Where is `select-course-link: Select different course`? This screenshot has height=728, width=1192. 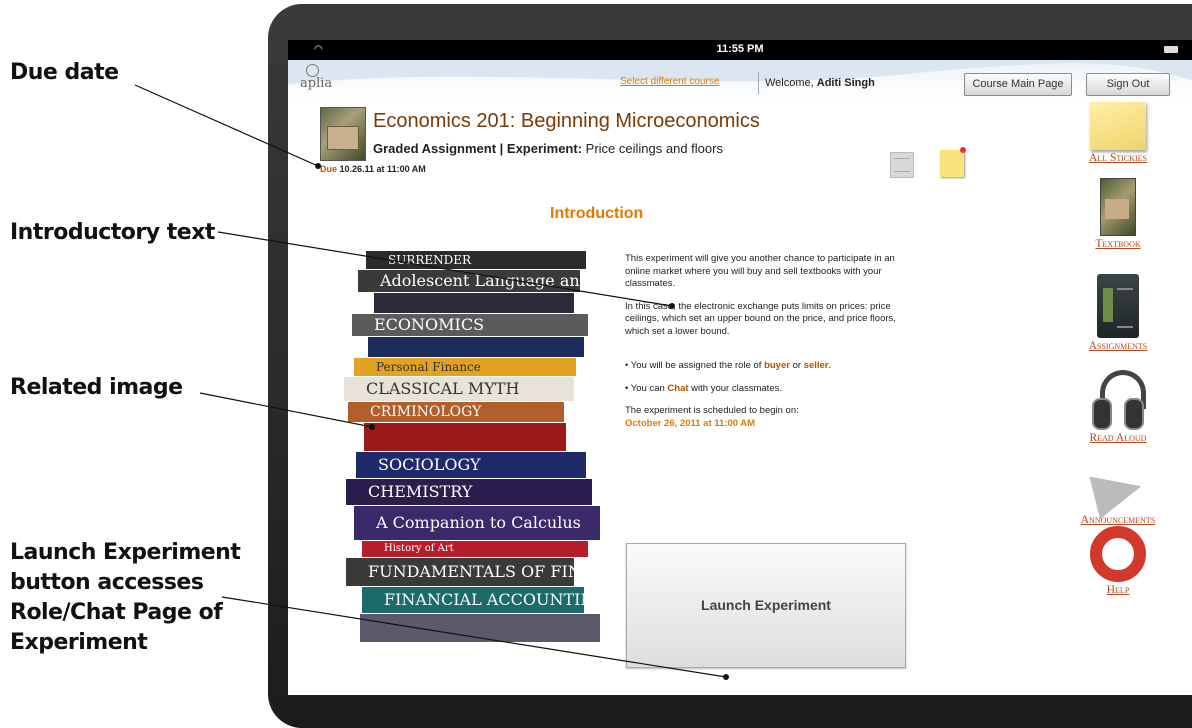
select-course-link: Select different course is located at coordinates (669, 81).